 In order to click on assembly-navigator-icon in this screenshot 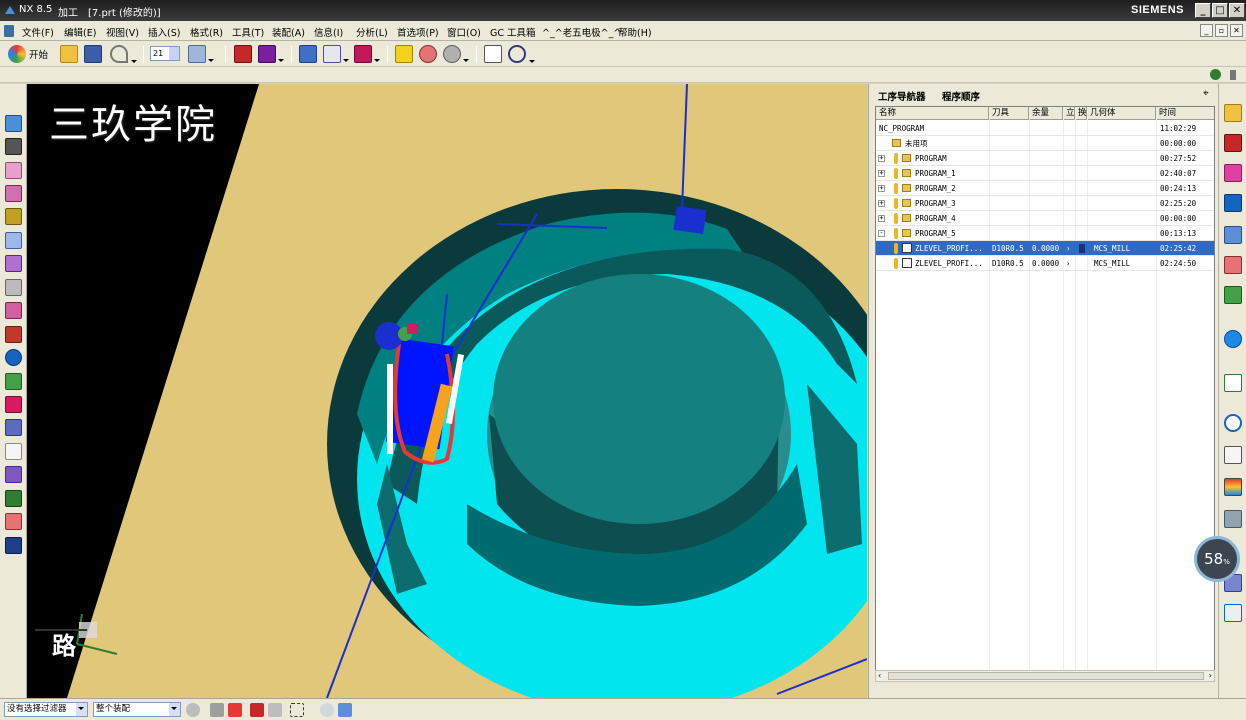, I will do `click(1233, 113)`.